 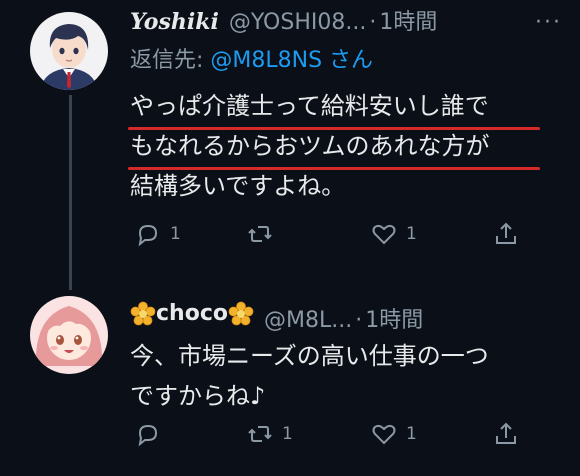 What do you see at coordinates (198, 396) in the screenshot?
I see `tweet-text-line: ですからね♪` at bounding box center [198, 396].